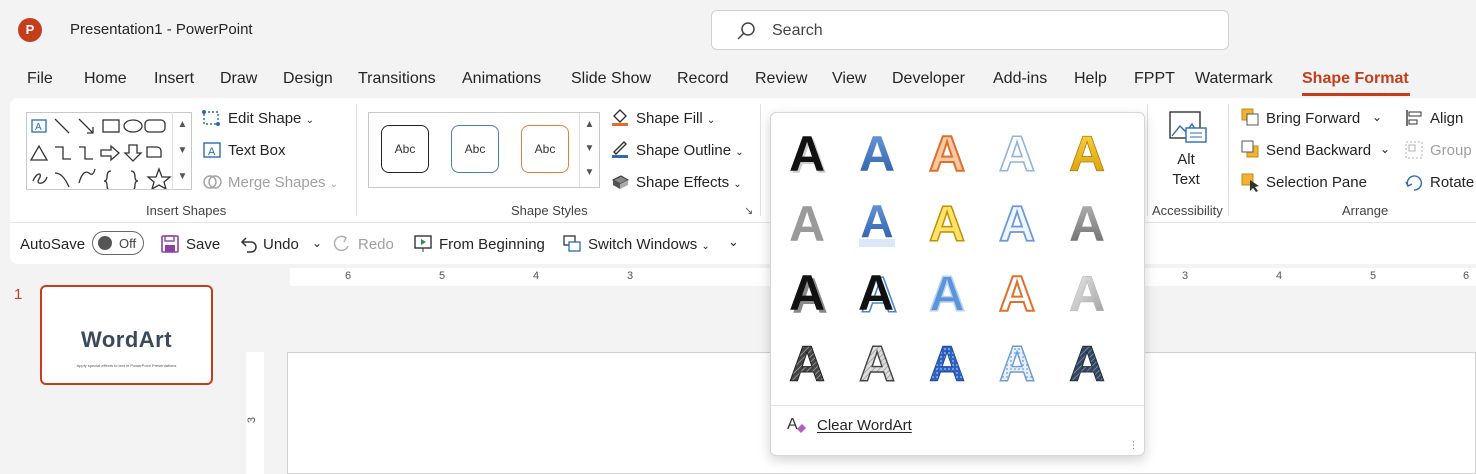 The width and height of the screenshot is (1476, 474). I want to click on send-backward-button: Send Backward, so click(1318, 150).